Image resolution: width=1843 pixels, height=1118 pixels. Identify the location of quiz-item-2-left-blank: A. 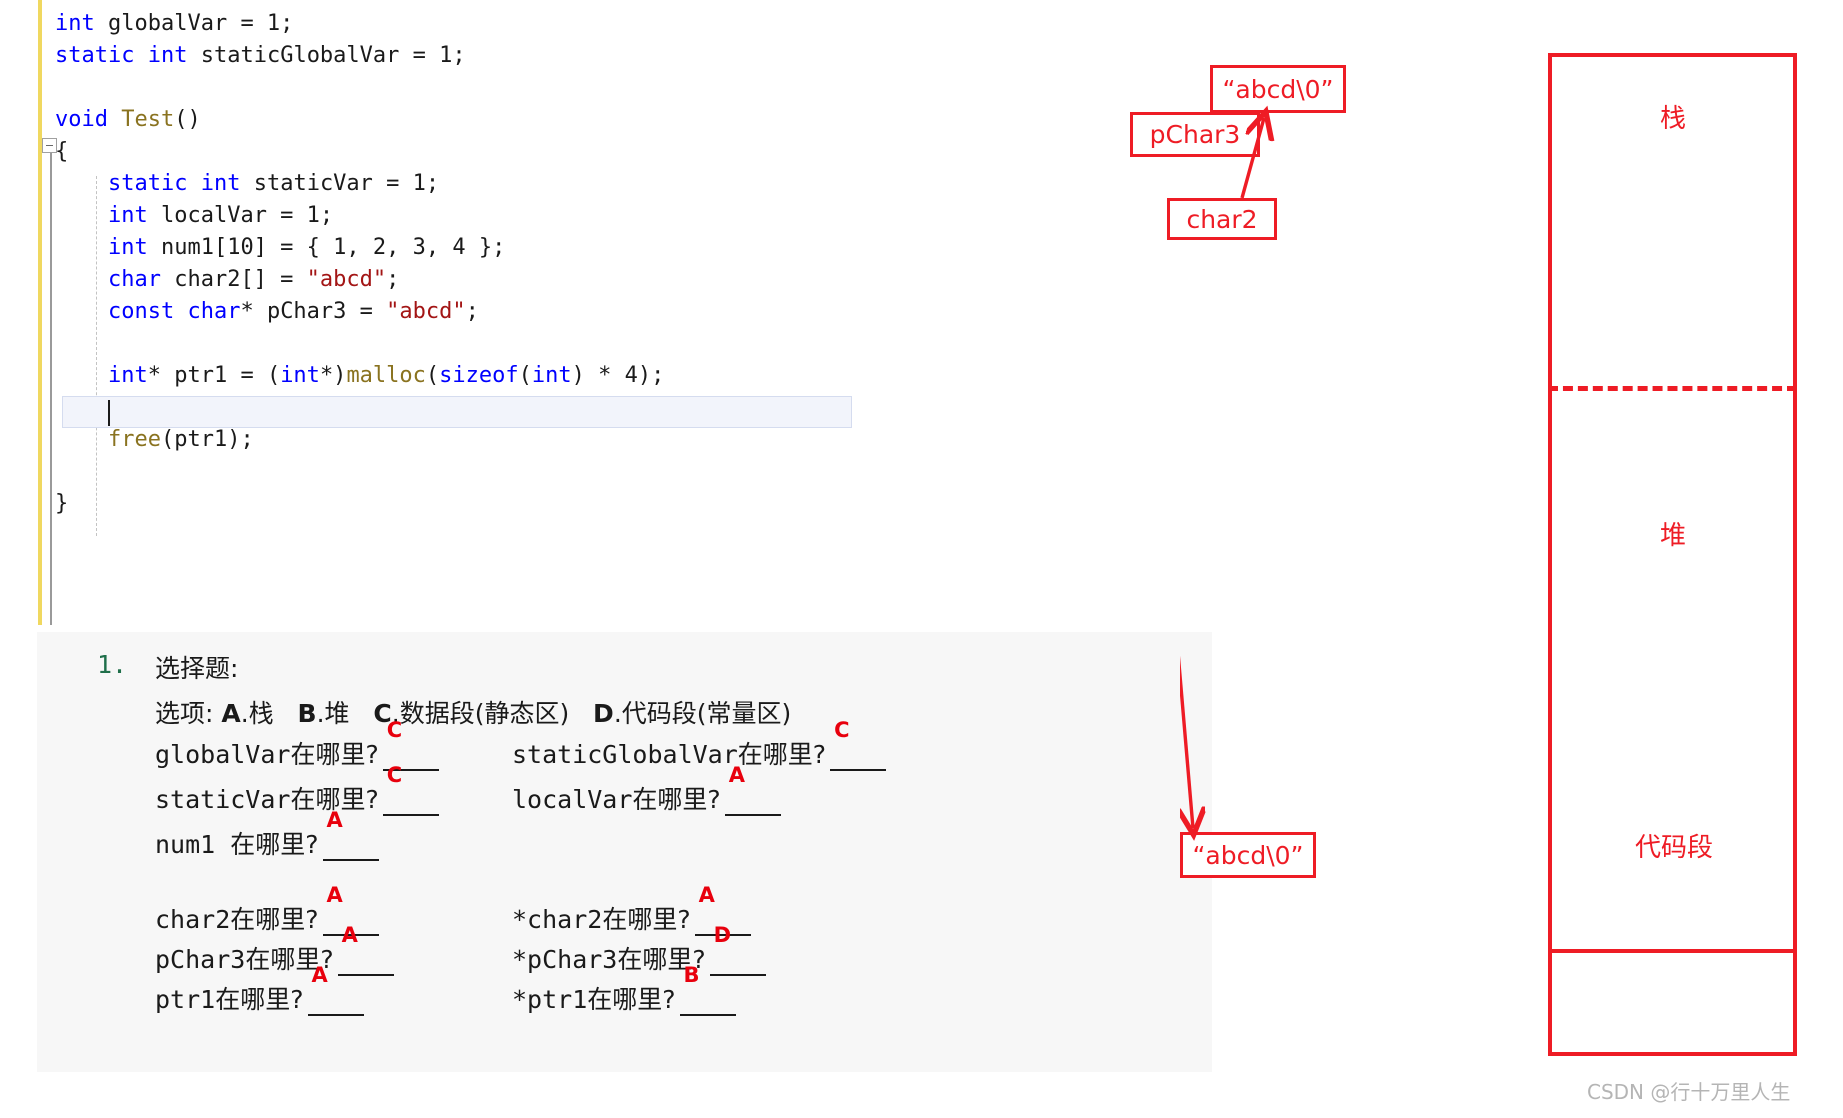
(350, 834).